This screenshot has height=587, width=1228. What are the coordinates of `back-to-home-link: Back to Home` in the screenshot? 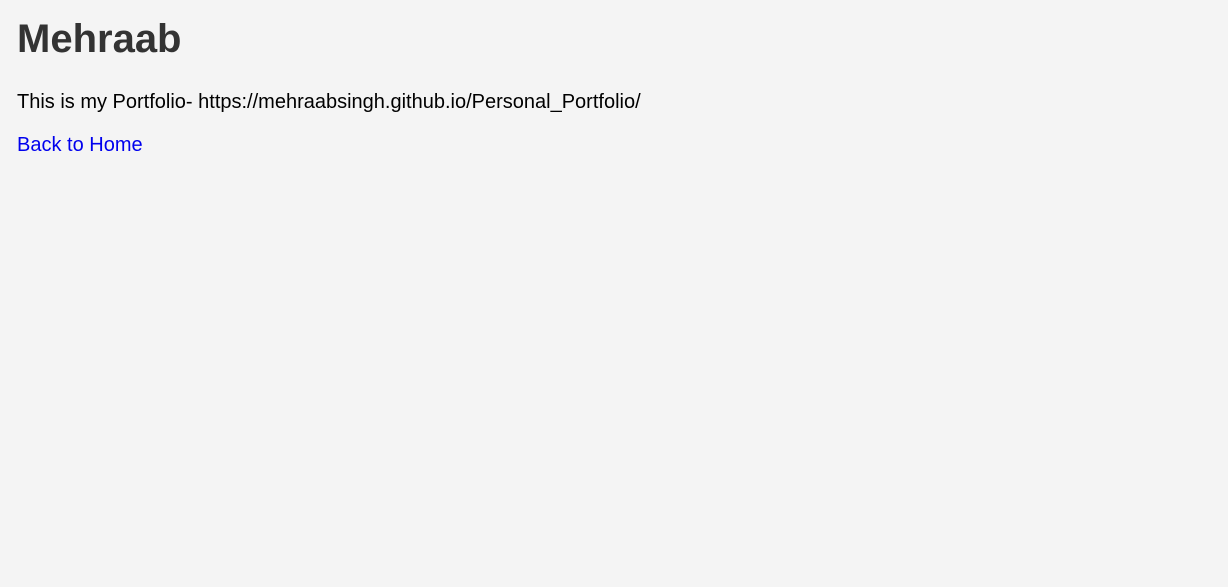 It's located at (80, 145).